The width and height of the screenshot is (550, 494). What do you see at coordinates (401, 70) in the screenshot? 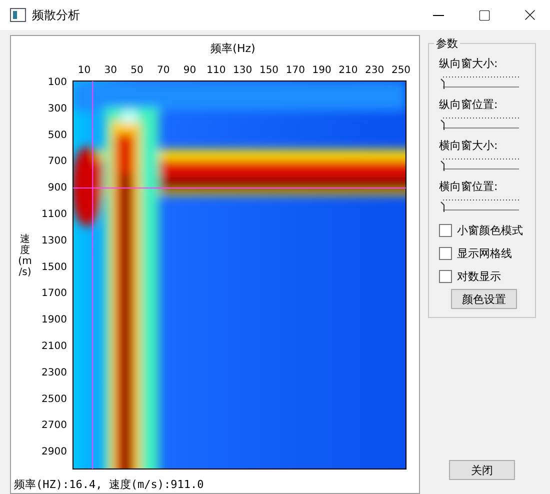
I see `x-tick-label: 250` at bounding box center [401, 70].